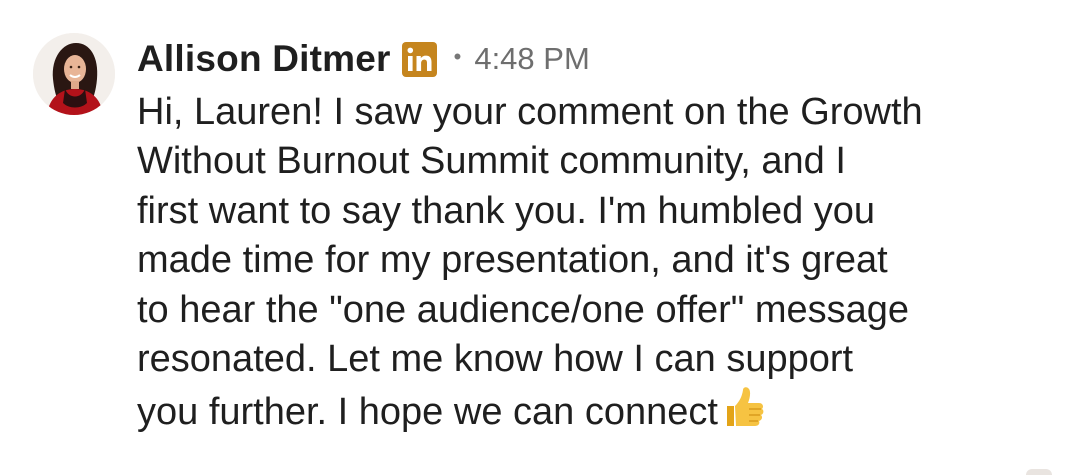 The height and width of the screenshot is (475, 1080). What do you see at coordinates (495, 359) in the screenshot?
I see `message-line: resonated. Let me know how I can support` at bounding box center [495, 359].